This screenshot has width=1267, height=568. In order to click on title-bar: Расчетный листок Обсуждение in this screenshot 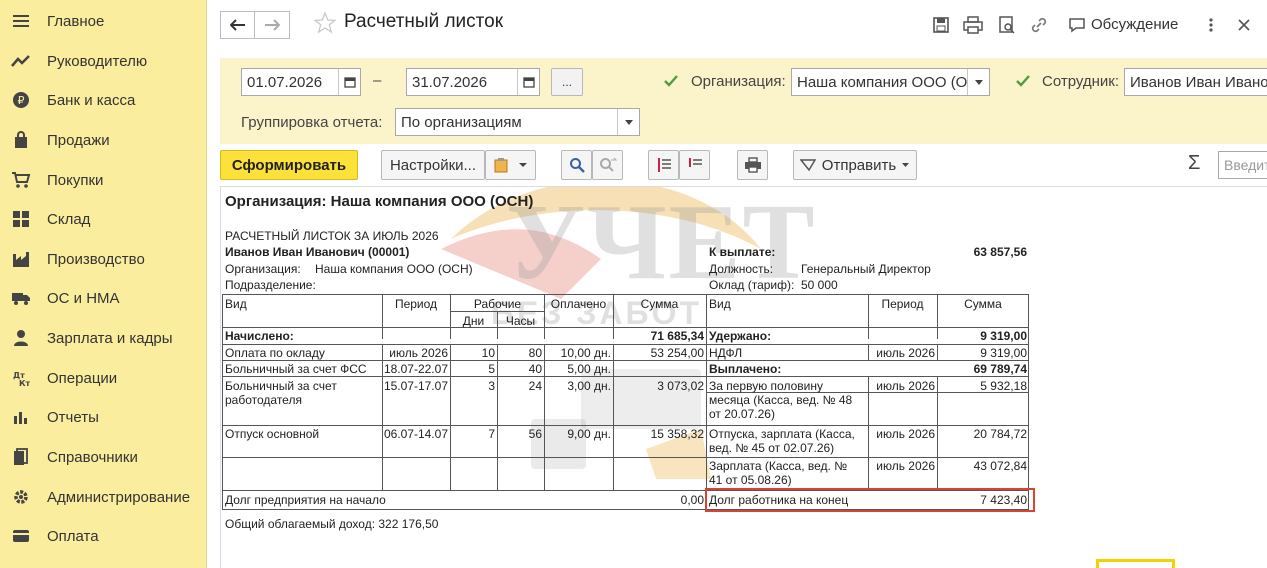, I will do `click(737, 25)`.